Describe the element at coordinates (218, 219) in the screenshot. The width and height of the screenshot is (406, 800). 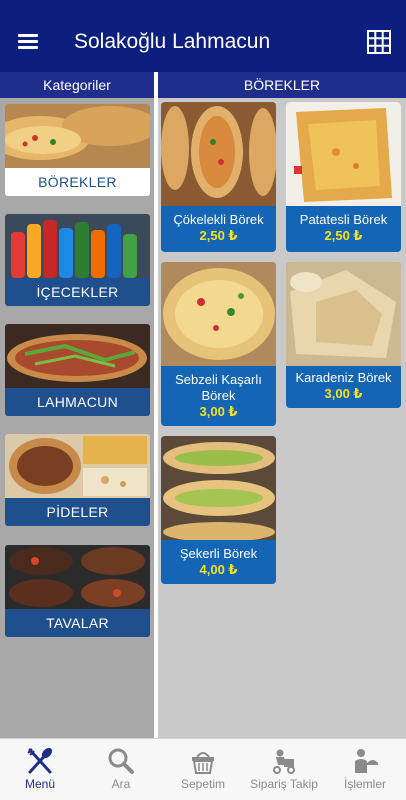
I see `product-name: Çökelekli Börek` at that location.